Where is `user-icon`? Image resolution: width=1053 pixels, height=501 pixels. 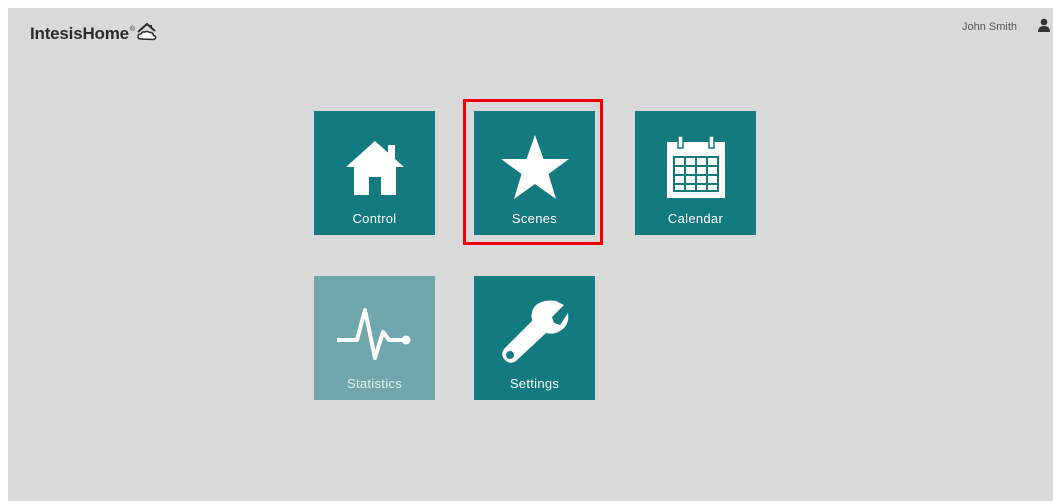
user-icon is located at coordinates (1044, 27).